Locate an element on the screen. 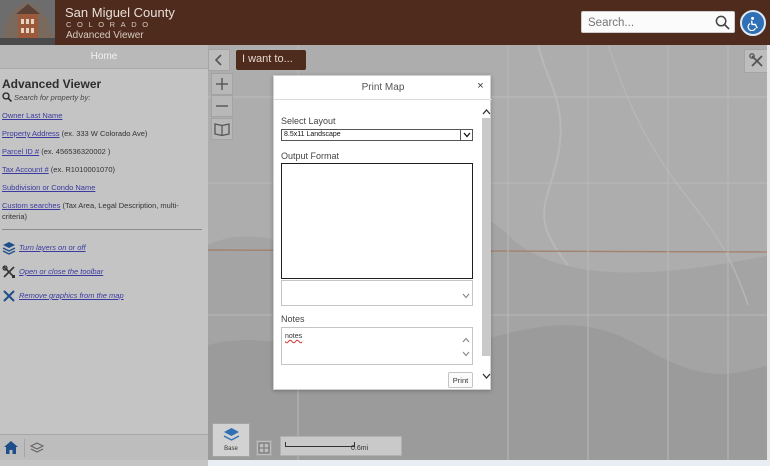  home-icon is located at coordinates (11, 447).